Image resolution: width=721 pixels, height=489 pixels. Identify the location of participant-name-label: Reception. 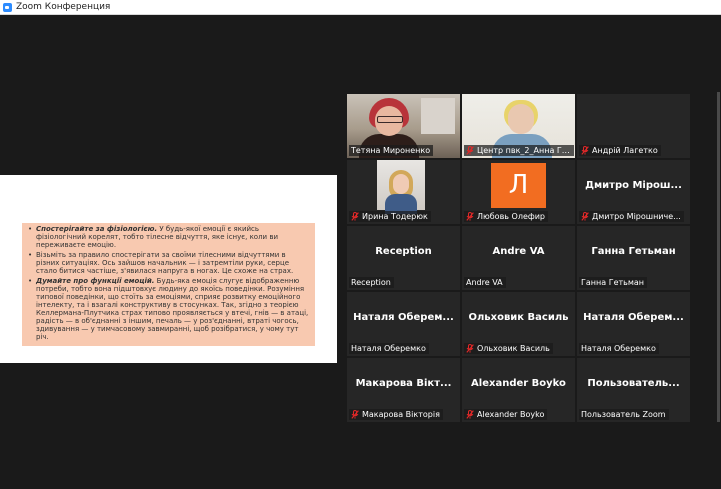
(371, 282).